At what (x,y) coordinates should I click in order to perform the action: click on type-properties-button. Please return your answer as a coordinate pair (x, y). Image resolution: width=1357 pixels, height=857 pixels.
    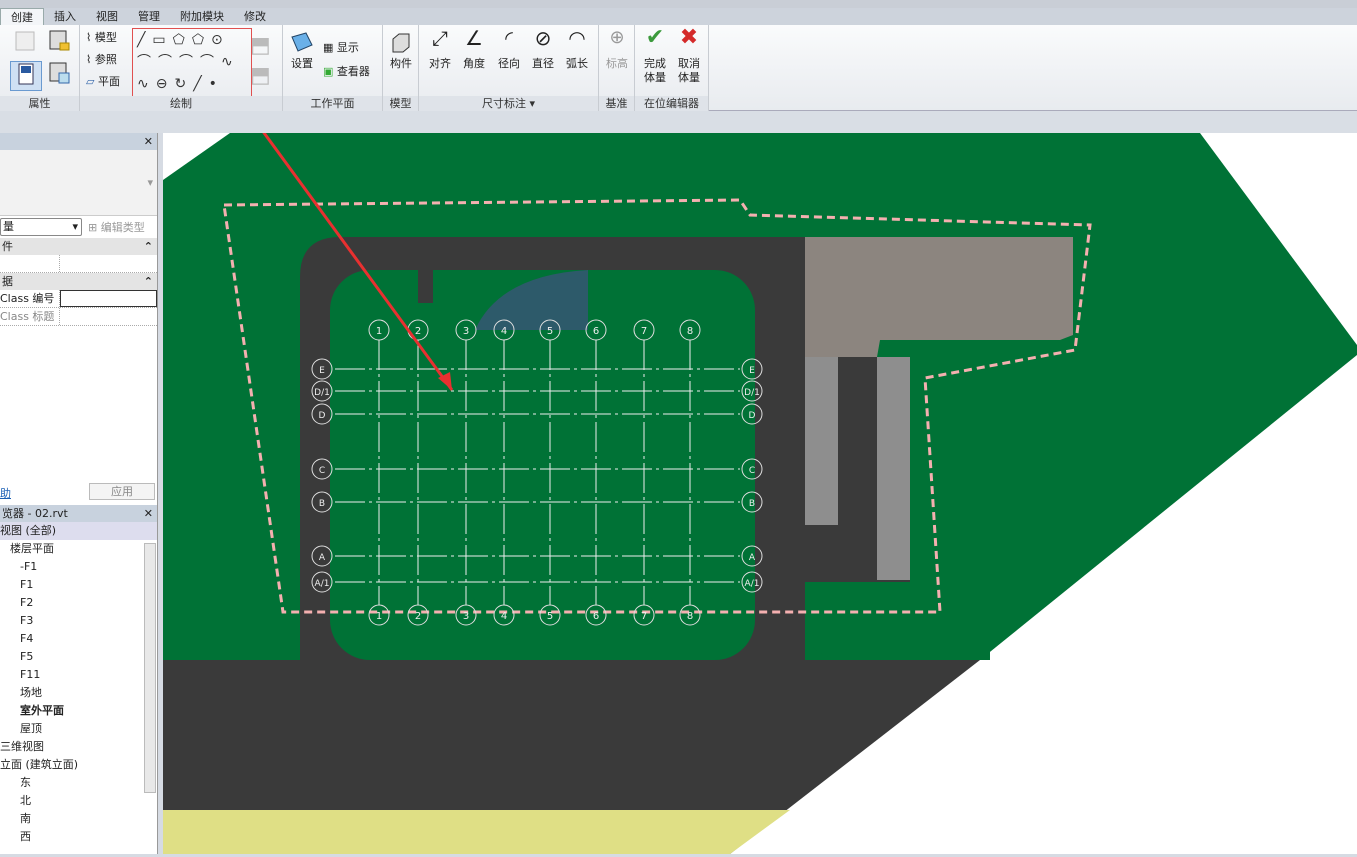
    Looking at the image, I should click on (25, 42).